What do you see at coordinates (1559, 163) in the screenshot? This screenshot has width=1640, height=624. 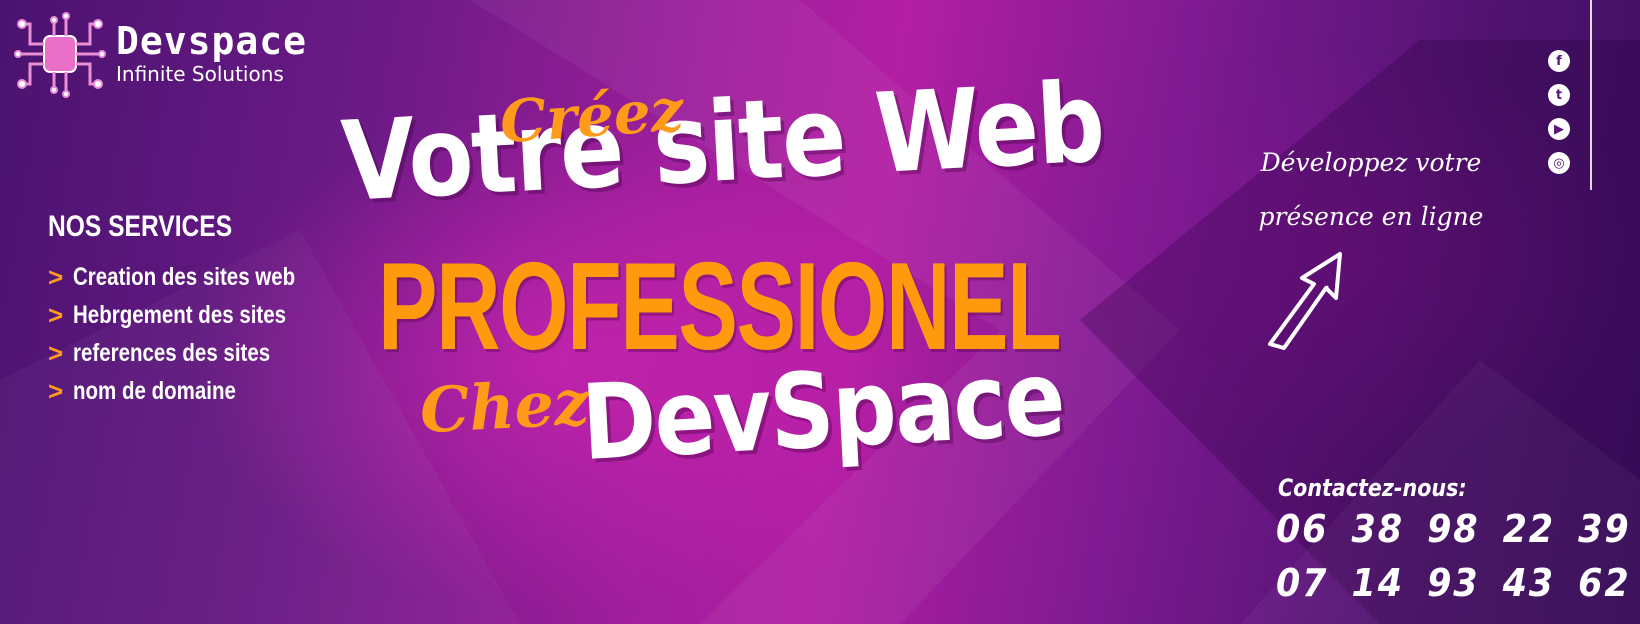 I see `instagram-icon: ◎` at bounding box center [1559, 163].